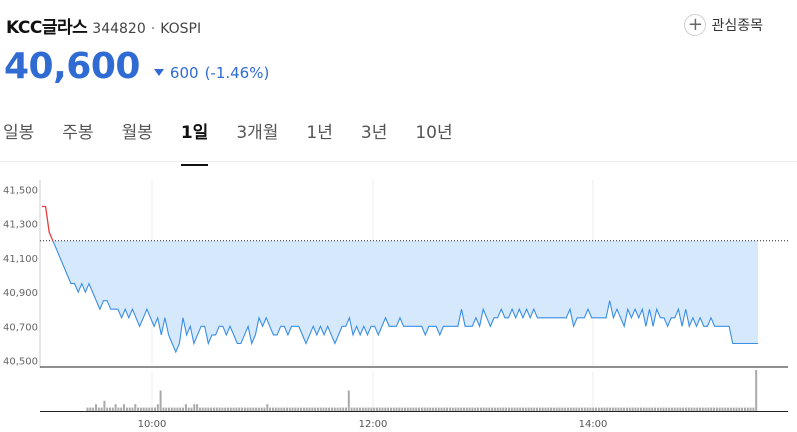 This screenshot has height=432, width=797. Describe the element at coordinates (47, 25) in the screenshot. I see `stock-name: KCC글라스` at that location.